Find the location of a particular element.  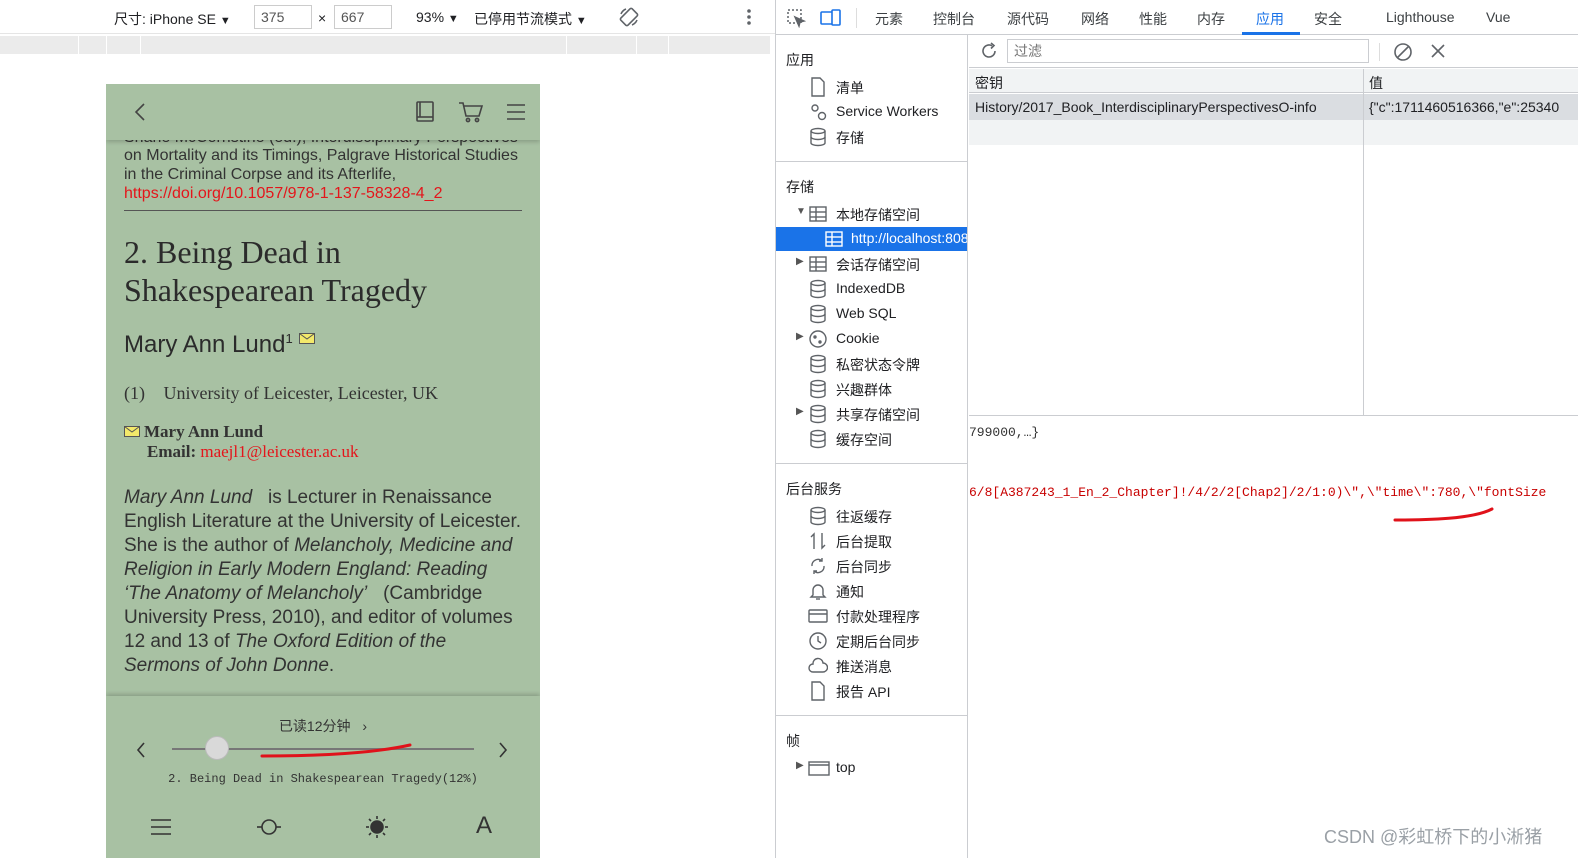

rotate-icon is located at coordinates (629, 17).